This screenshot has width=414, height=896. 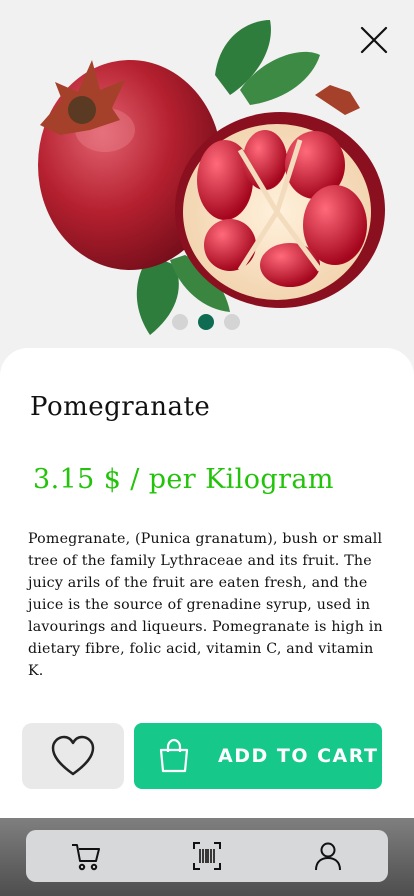 I want to click on close-icon, so click(x=374, y=40).